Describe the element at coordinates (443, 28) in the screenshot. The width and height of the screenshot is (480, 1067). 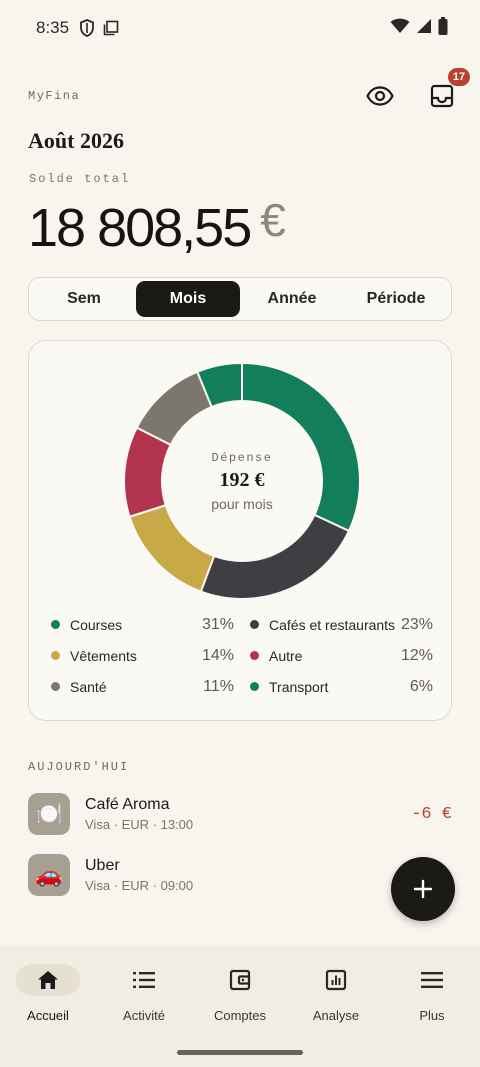
I see `battery-icon` at that location.